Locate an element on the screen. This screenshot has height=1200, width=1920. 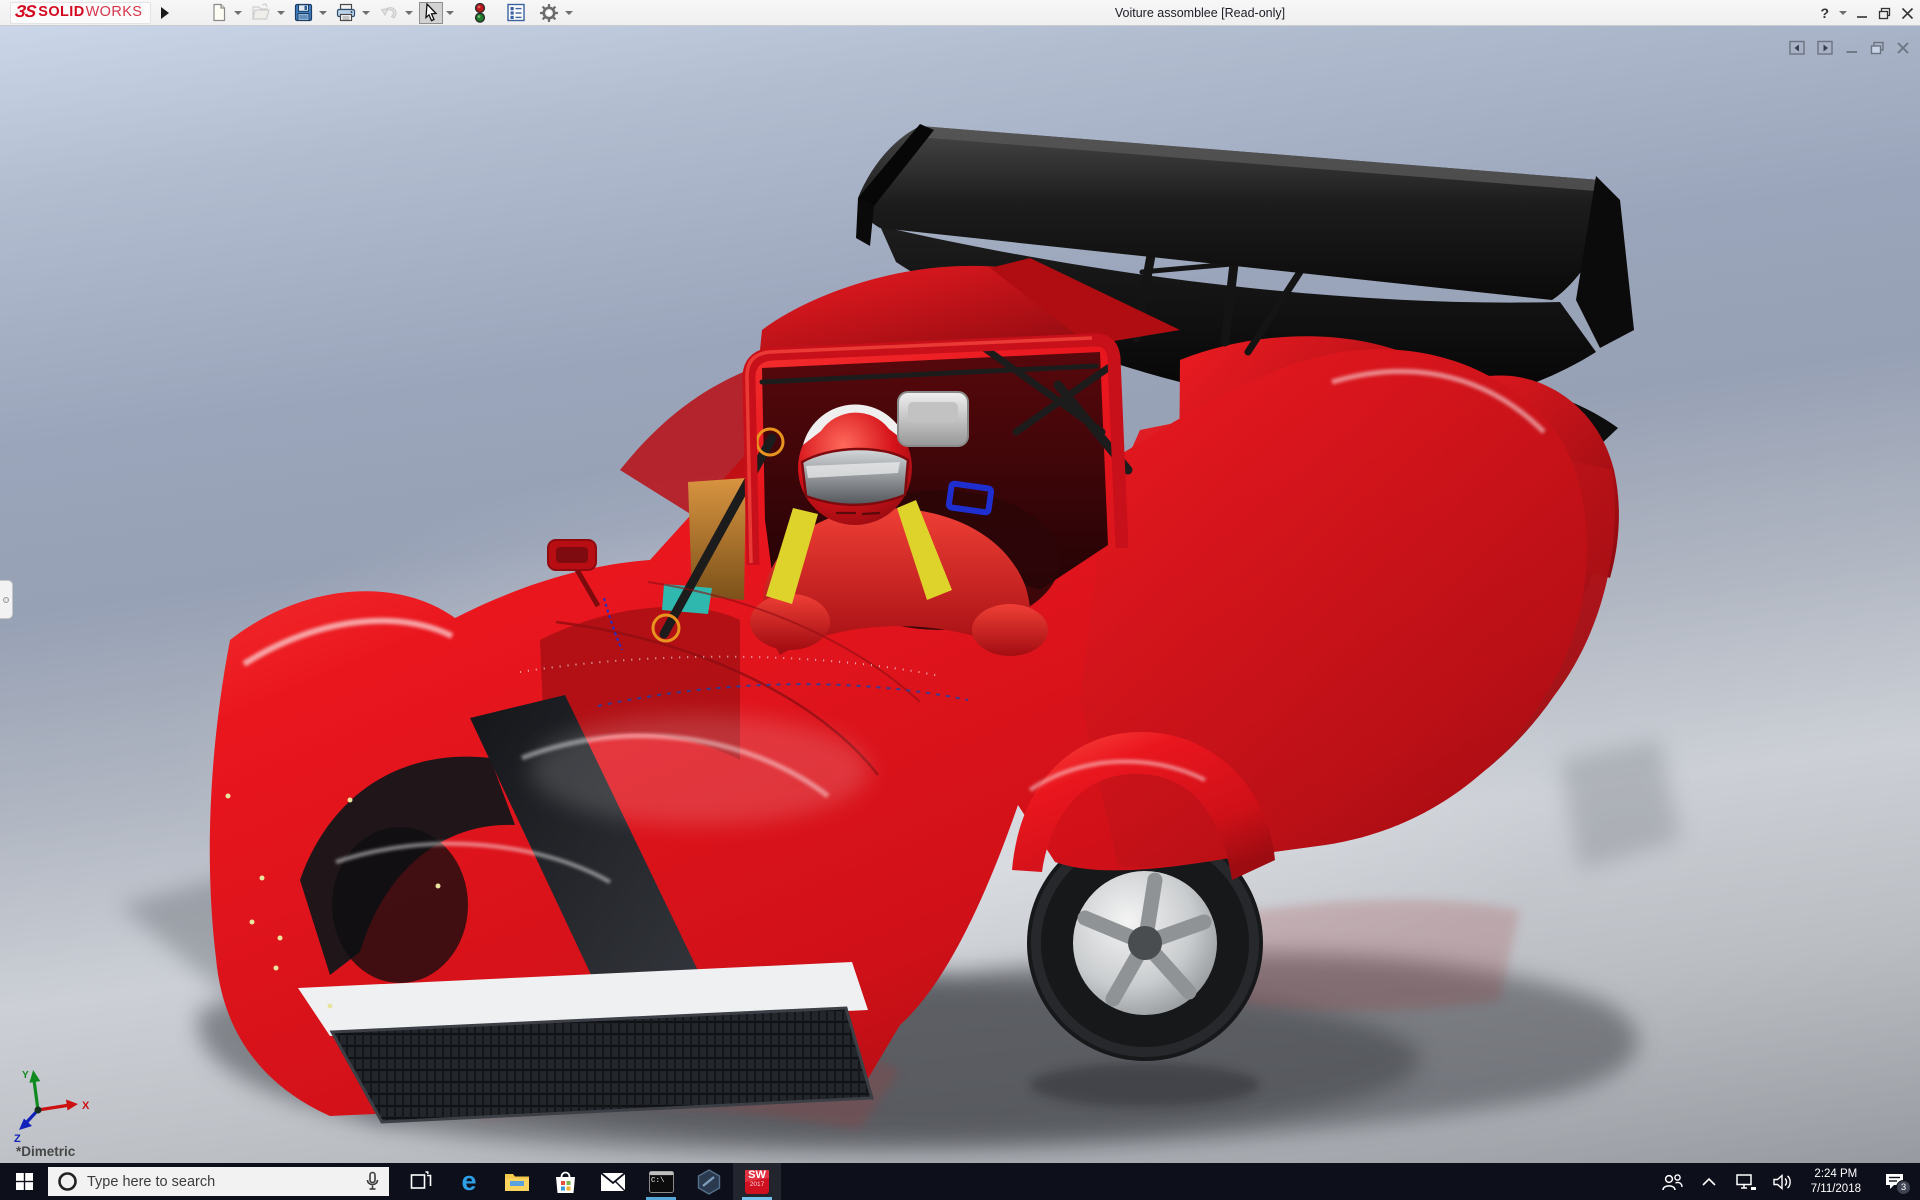
undo-icon is located at coordinates (388, 13).